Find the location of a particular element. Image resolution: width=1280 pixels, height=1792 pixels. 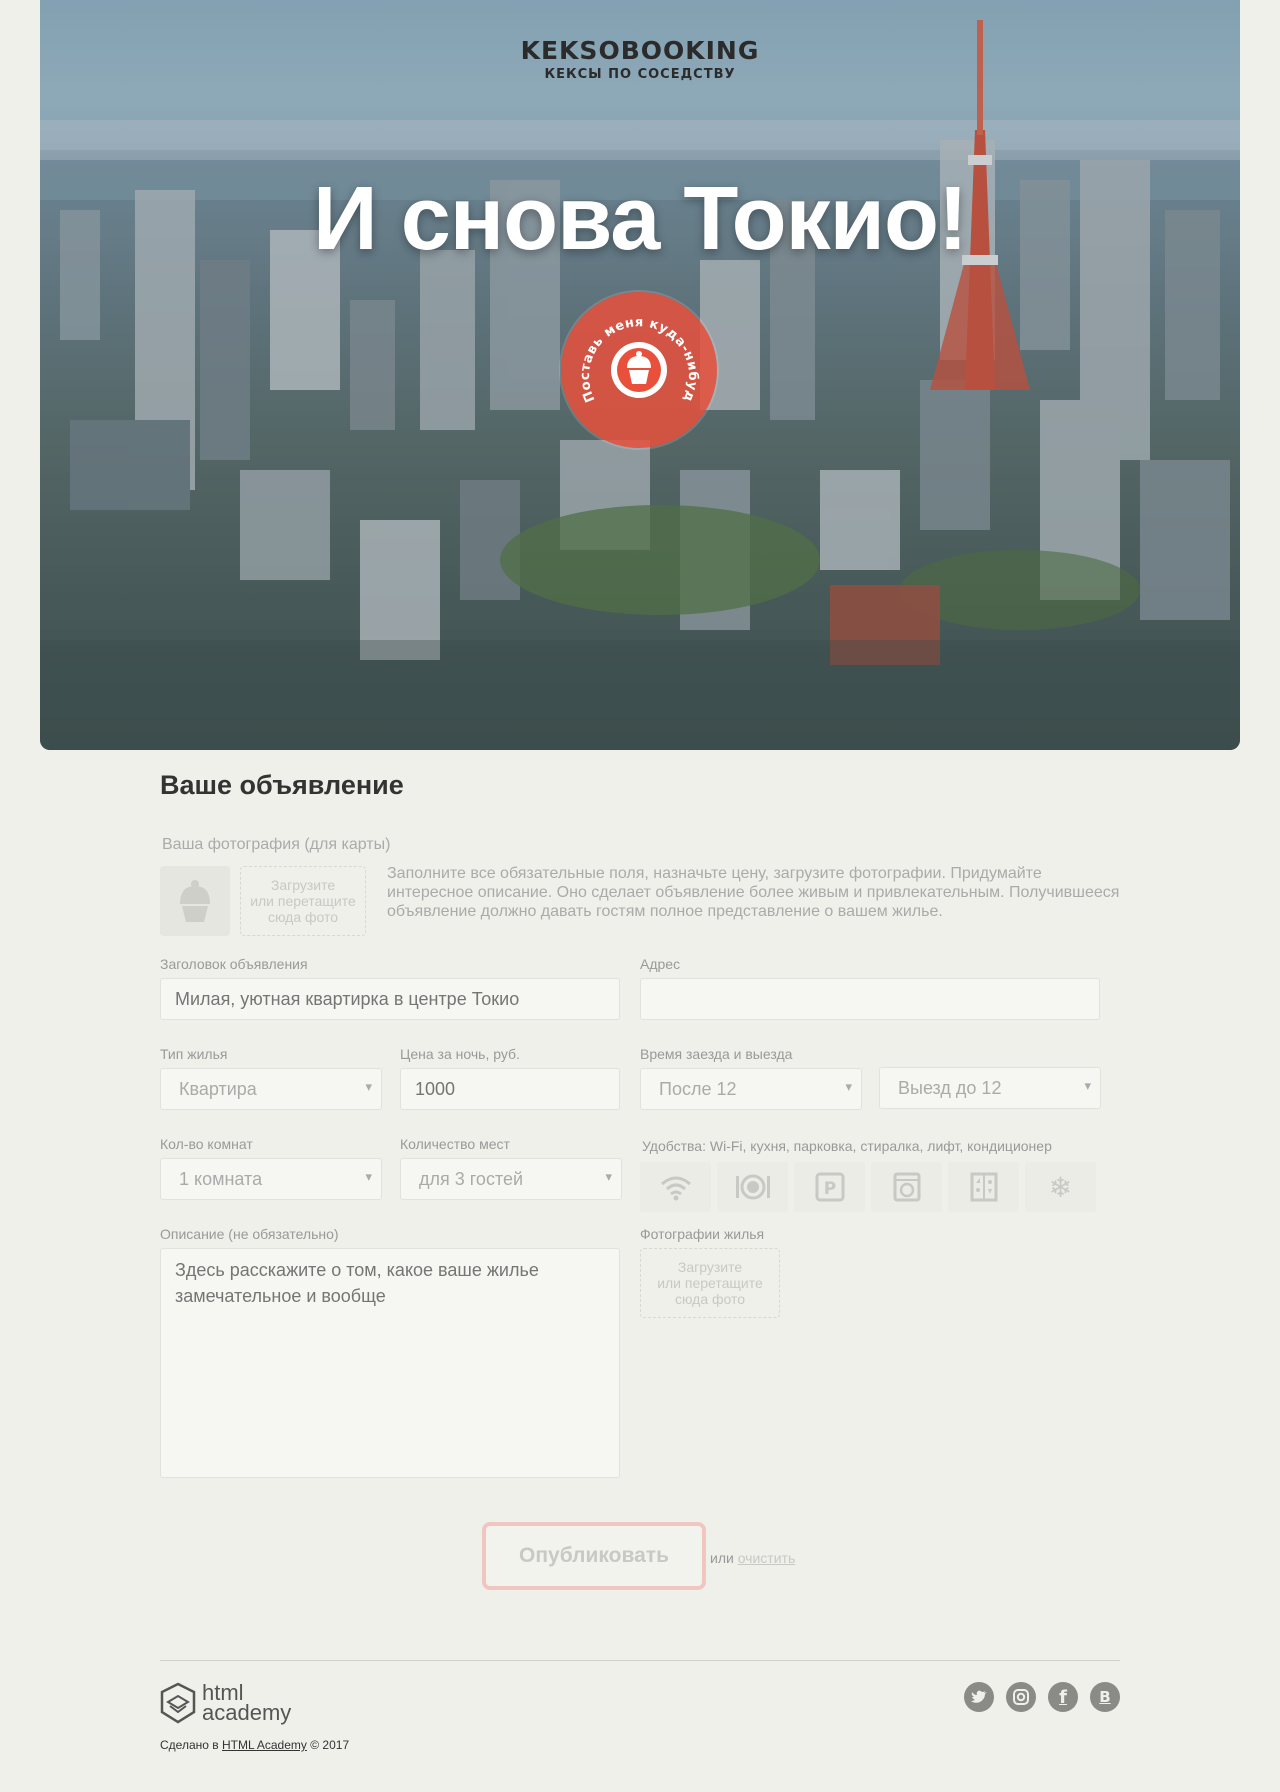

copyright: Сделано в HTML Academy © 2017 is located at coordinates (254, 1745).